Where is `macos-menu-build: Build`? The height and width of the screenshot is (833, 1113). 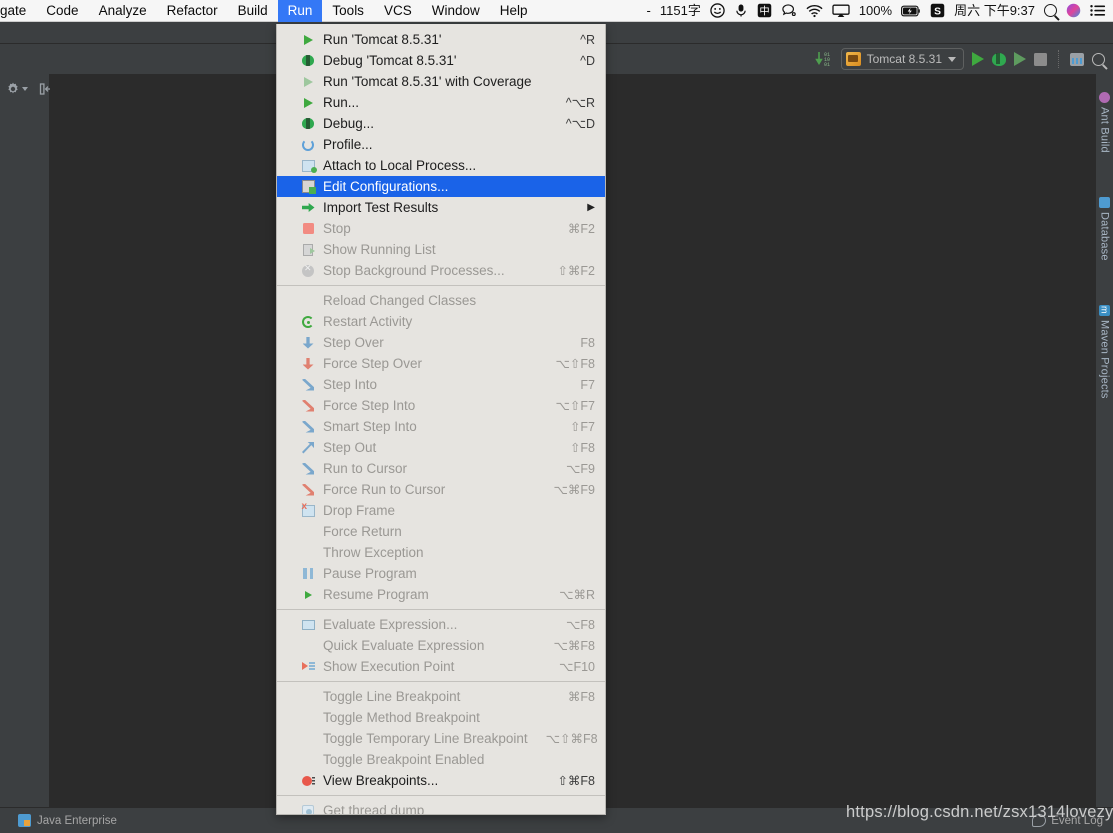
macos-menu-build: Build is located at coordinates (253, 11).